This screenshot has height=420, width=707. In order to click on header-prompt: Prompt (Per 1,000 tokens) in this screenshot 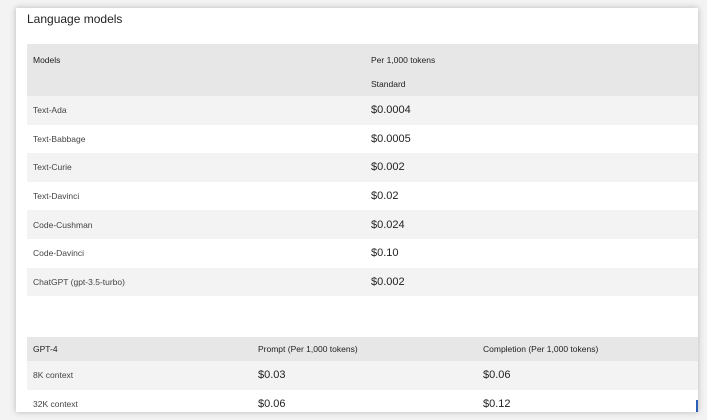, I will do `click(364, 349)`.